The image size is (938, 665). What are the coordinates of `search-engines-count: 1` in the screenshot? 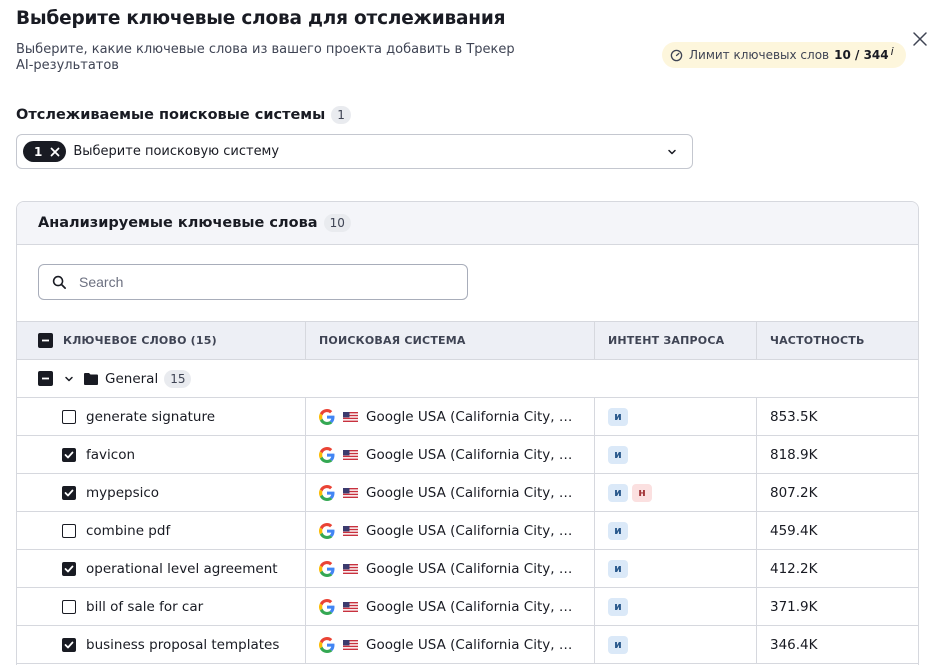 It's located at (341, 115).